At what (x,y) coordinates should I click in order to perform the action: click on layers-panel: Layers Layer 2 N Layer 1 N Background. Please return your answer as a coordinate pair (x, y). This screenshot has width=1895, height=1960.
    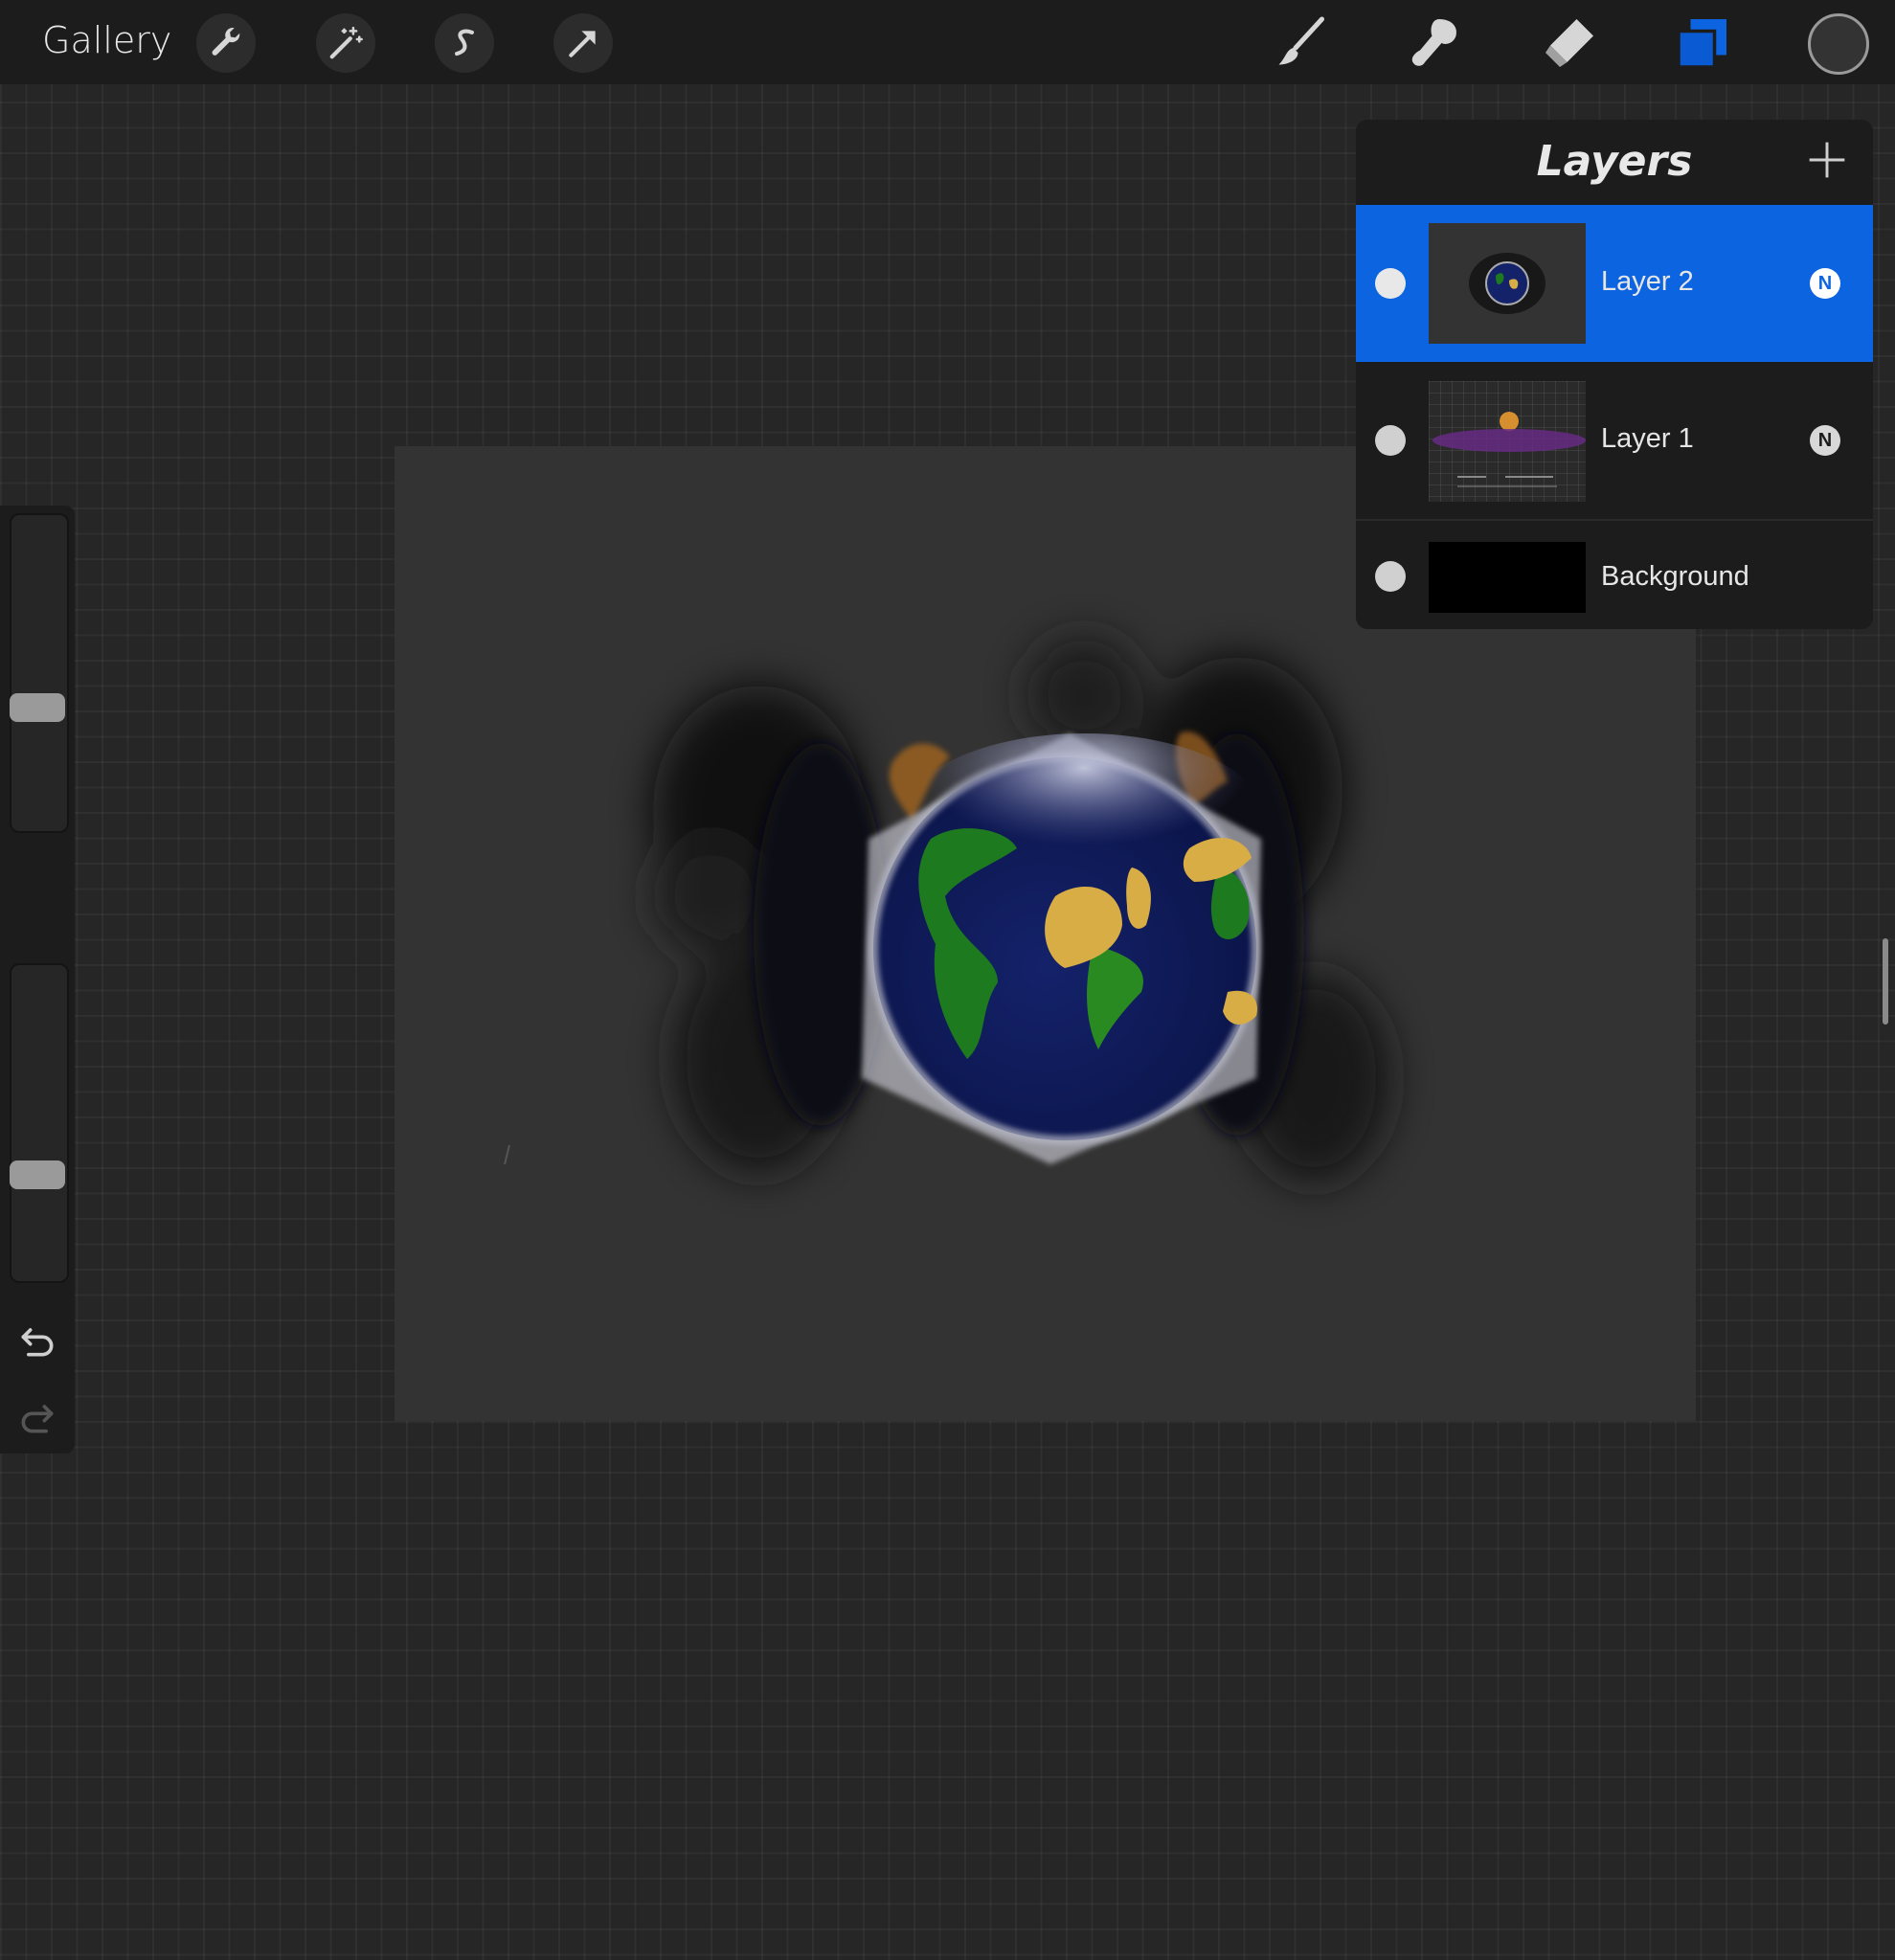
    Looking at the image, I should click on (1615, 374).